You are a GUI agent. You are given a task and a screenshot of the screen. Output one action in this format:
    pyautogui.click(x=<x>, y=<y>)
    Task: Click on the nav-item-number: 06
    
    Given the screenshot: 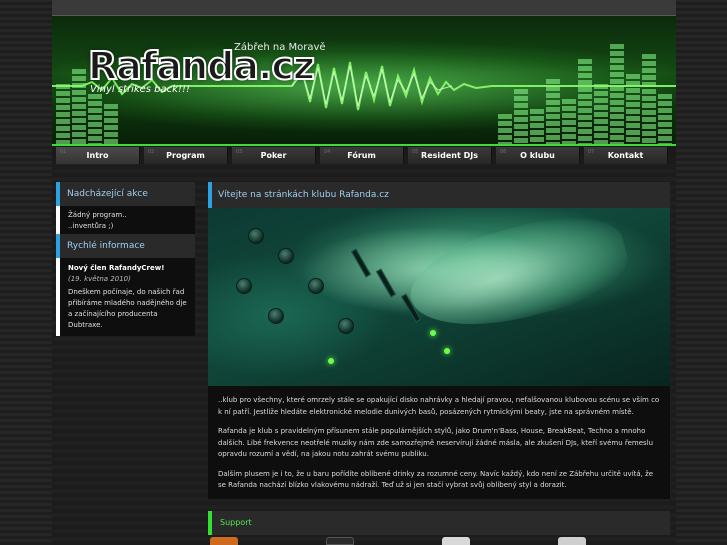 What is the action you would take?
    pyautogui.click(x=503, y=152)
    